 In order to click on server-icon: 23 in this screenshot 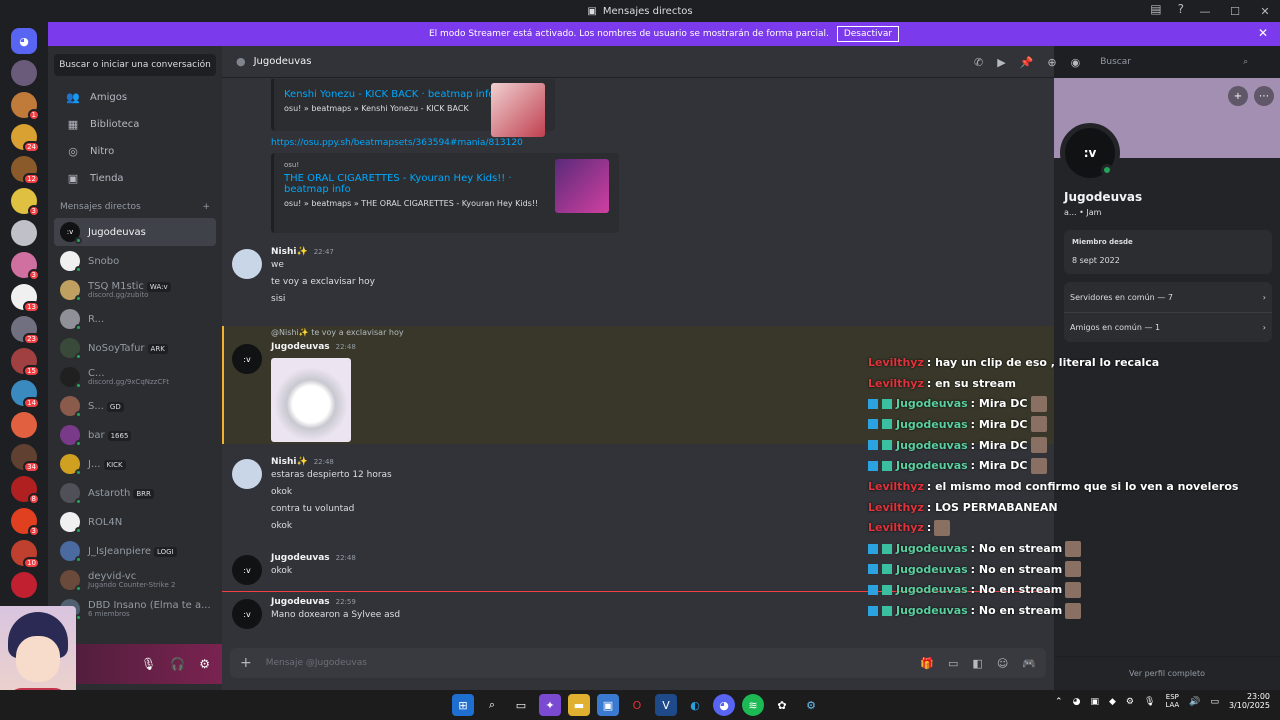, I will do `click(25, 330)`.